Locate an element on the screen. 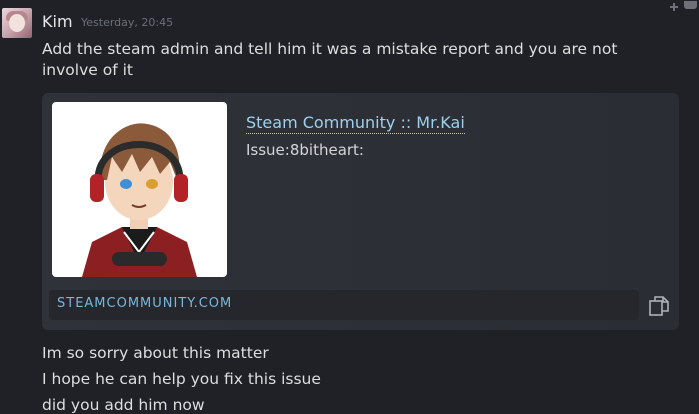 The height and width of the screenshot is (414, 699). message-line: did you add him now is located at coordinates (123, 405).